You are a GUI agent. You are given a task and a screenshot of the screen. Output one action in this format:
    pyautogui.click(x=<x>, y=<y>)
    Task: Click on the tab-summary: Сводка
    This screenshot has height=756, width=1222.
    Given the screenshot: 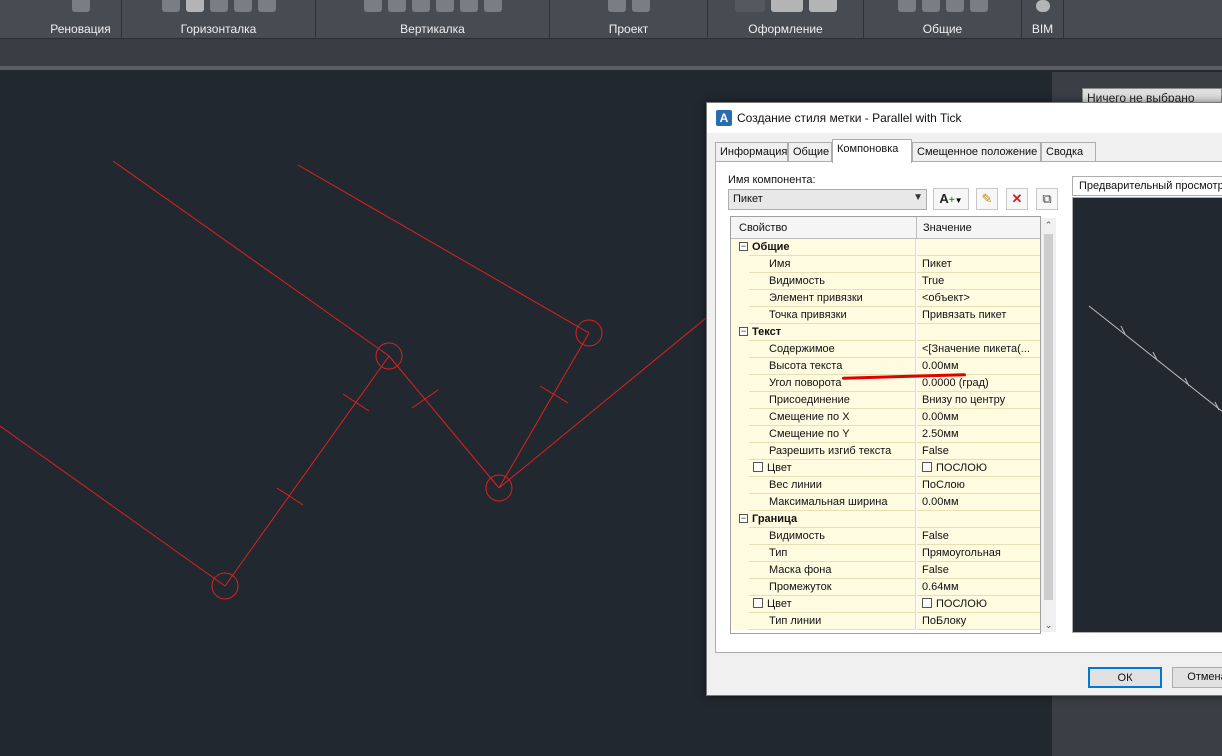 What is the action you would take?
    pyautogui.click(x=1068, y=152)
    